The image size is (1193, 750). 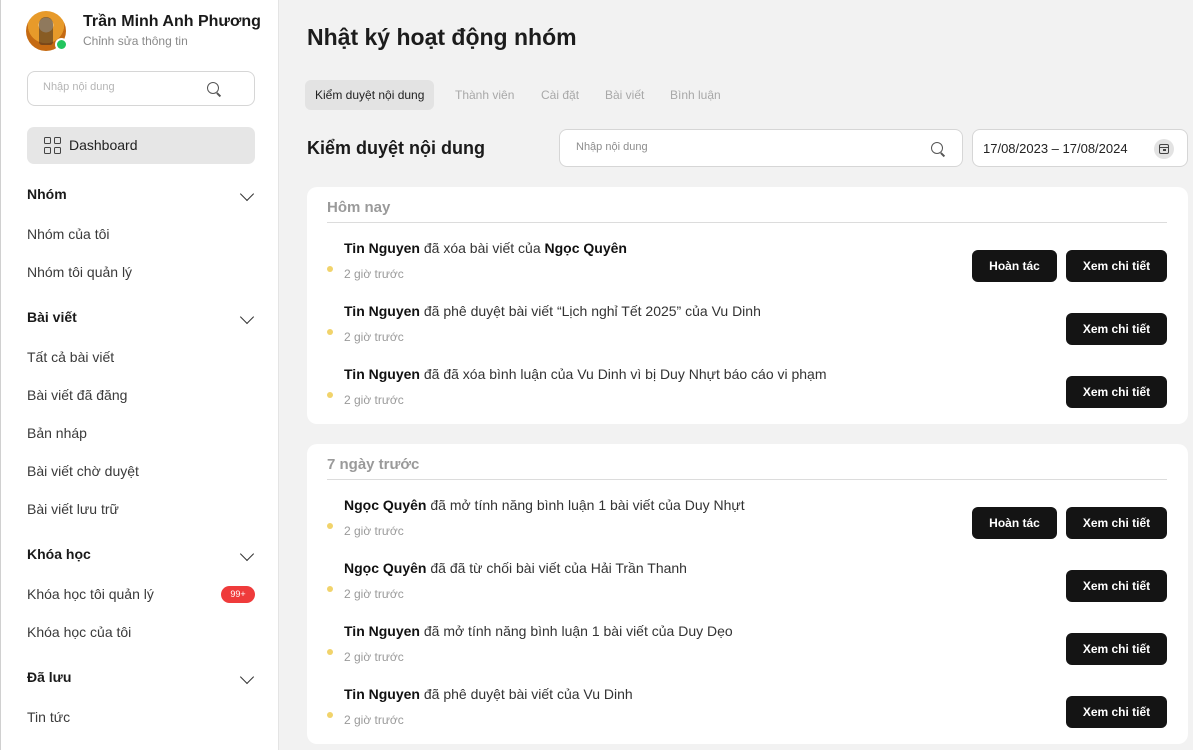 What do you see at coordinates (57, 433) in the screenshot?
I see `sidebar-item-drafts: Bản nháp` at bounding box center [57, 433].